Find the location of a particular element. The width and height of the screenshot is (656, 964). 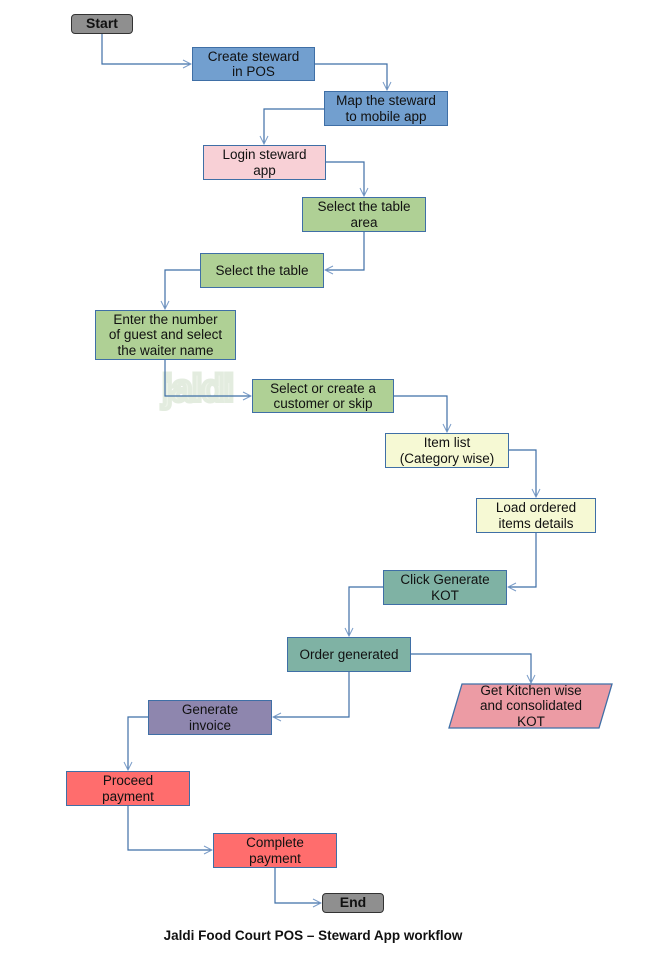

node-order-generated: Order generated is located at coordinates (349, 654).